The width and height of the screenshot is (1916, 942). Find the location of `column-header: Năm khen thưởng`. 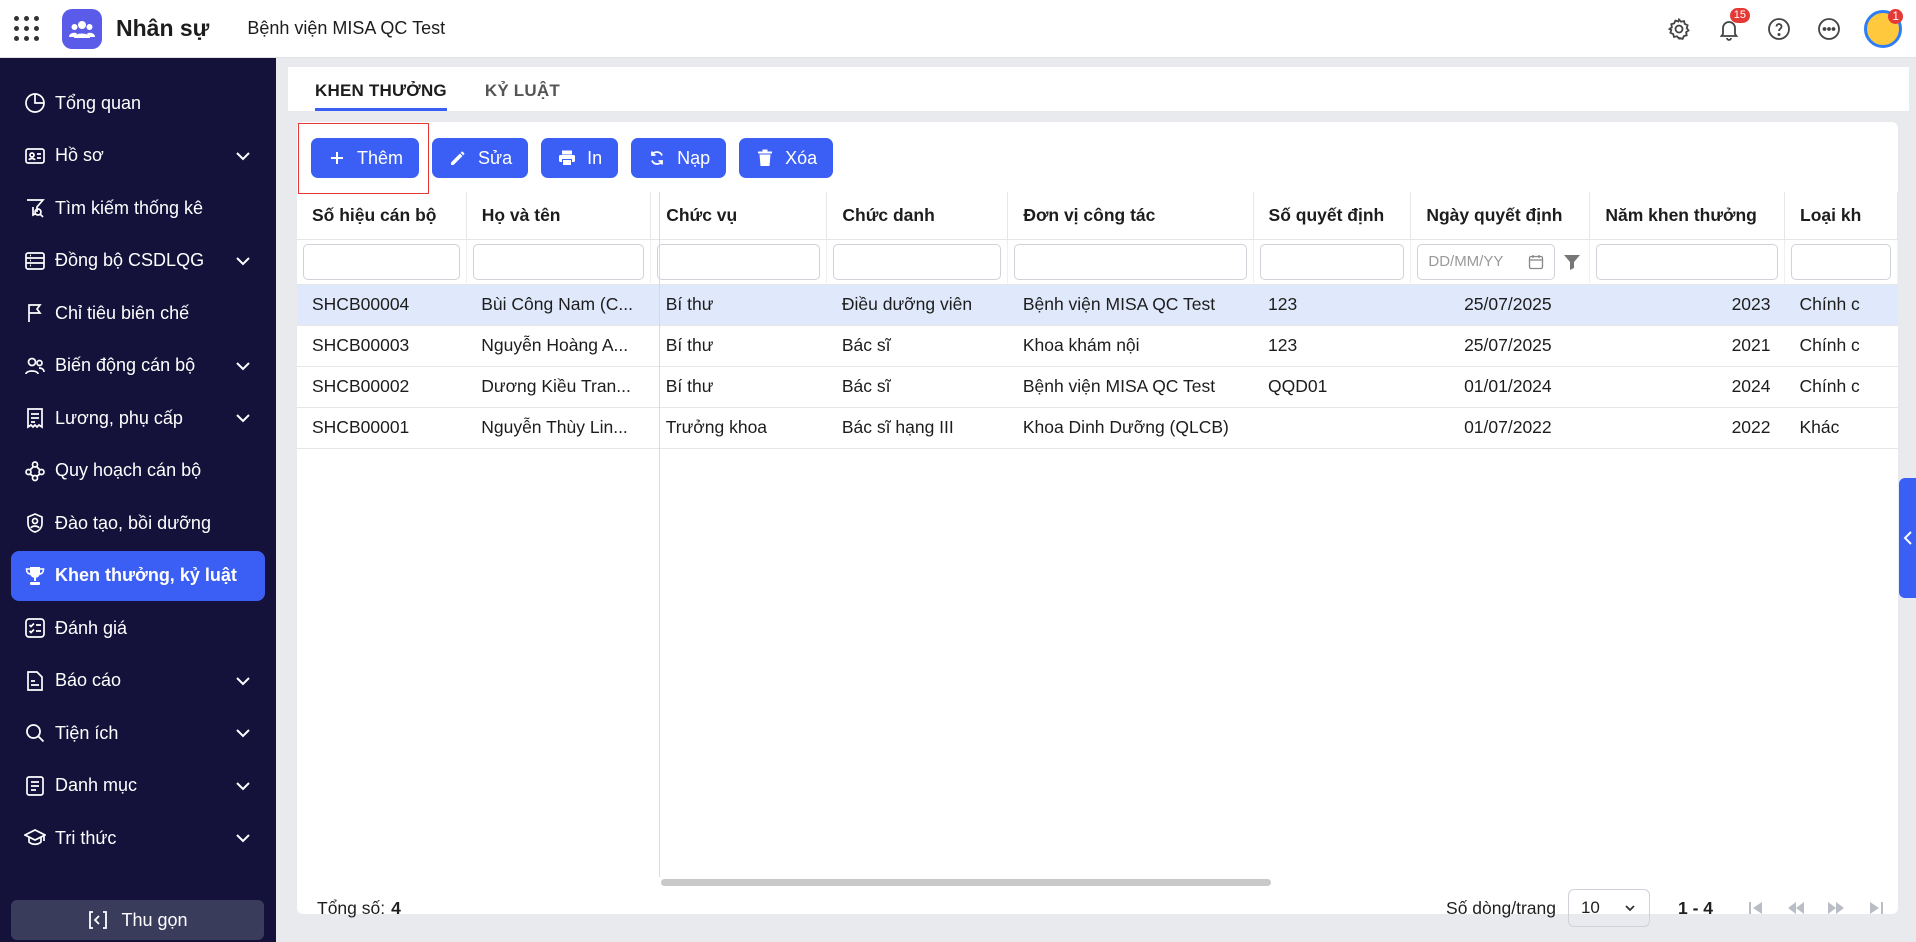

column-header: Năm khen thưởng is located at coordinates (1687, 216).